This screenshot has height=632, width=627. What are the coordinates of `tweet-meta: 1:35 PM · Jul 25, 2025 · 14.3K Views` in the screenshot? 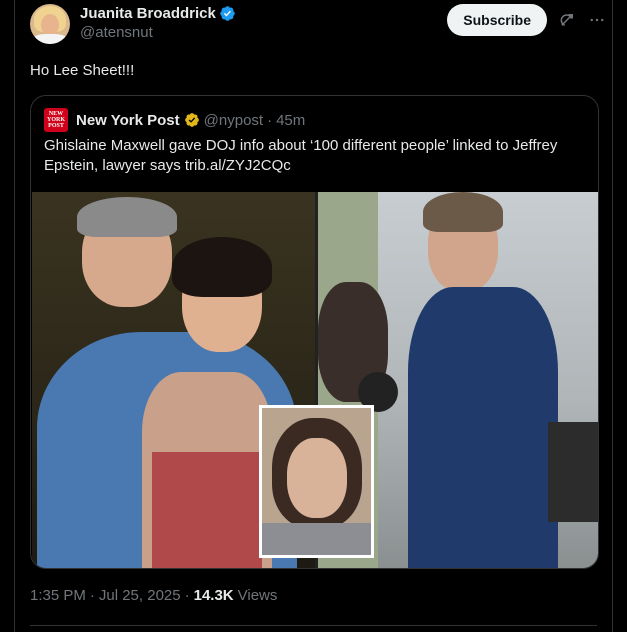 It's located at (153, 595).